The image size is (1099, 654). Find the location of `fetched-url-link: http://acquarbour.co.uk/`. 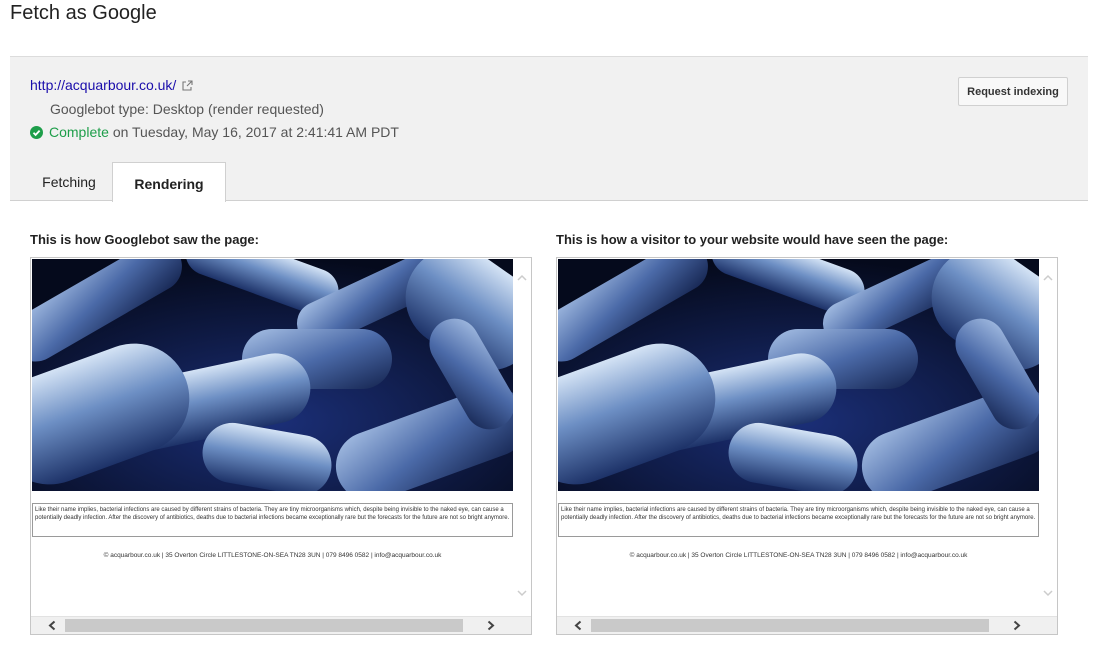

fetched-url-link: http://acquarbour.co.uk/ is located at coordinates (103, 85).